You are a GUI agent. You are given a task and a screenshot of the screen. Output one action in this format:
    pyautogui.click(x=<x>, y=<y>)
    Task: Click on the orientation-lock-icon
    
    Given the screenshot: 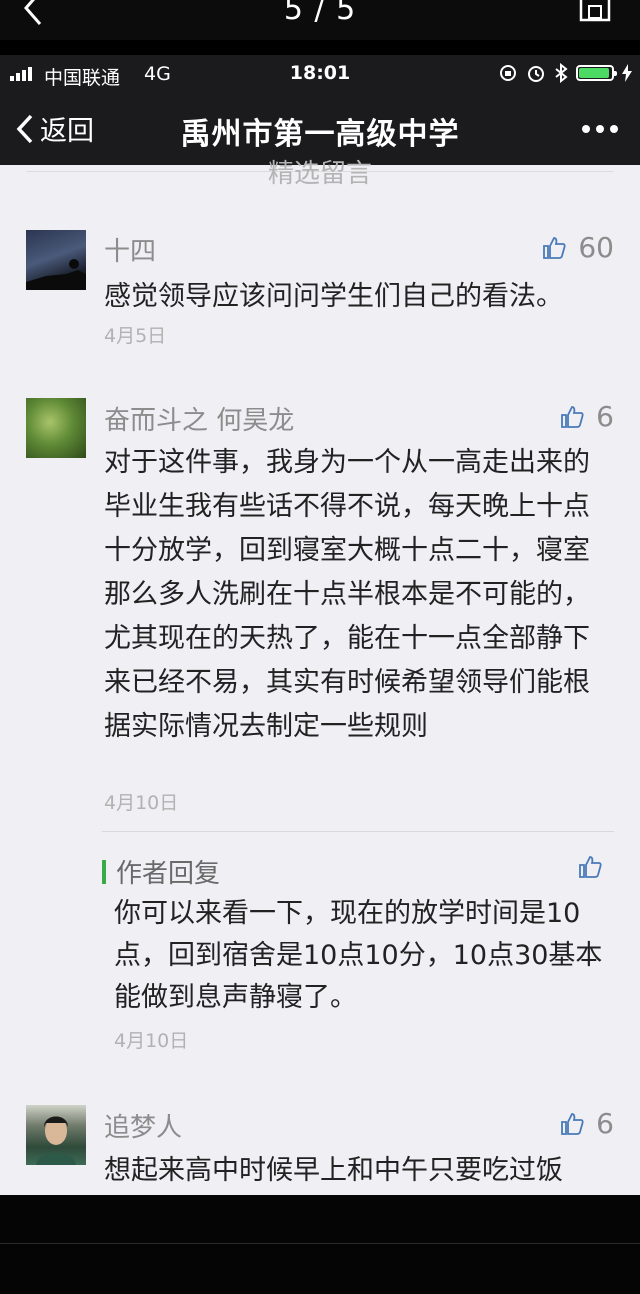 What is the action you would take?
    pyautogui.click(x=508, y=73)
    